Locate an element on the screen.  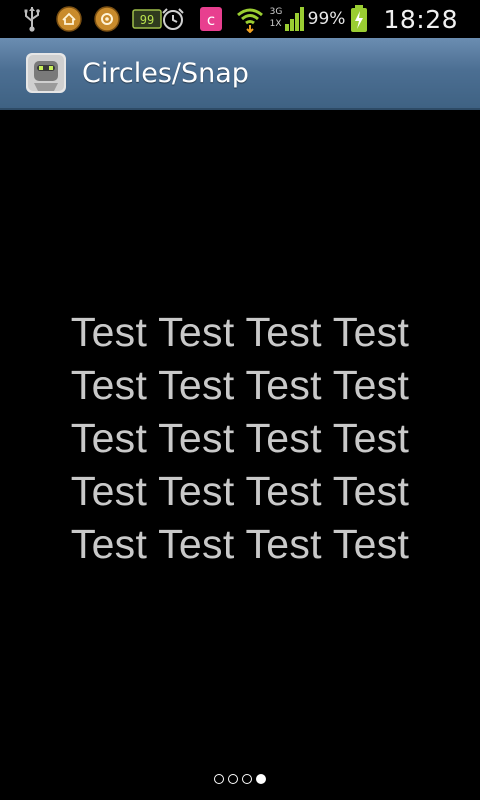
network-type-top: 3G is located at coordinates (276, 12).